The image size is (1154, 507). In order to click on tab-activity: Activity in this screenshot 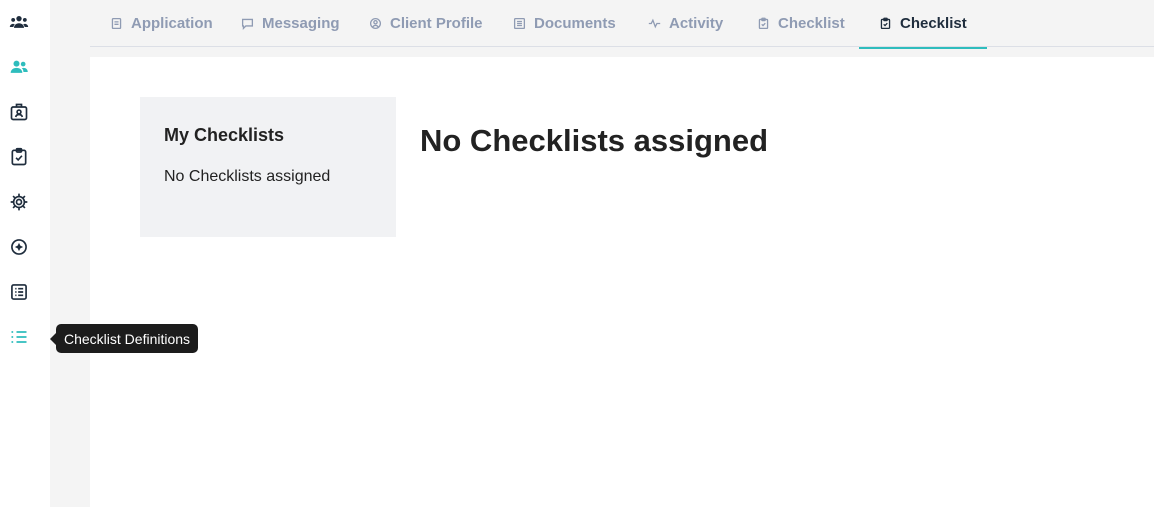, I will do `click(685, 23)`.